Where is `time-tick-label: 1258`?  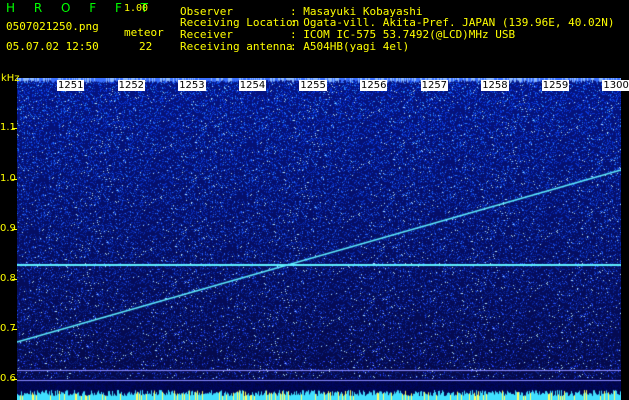 time-tick-label: 1258 is located at coordinates (495, 85).